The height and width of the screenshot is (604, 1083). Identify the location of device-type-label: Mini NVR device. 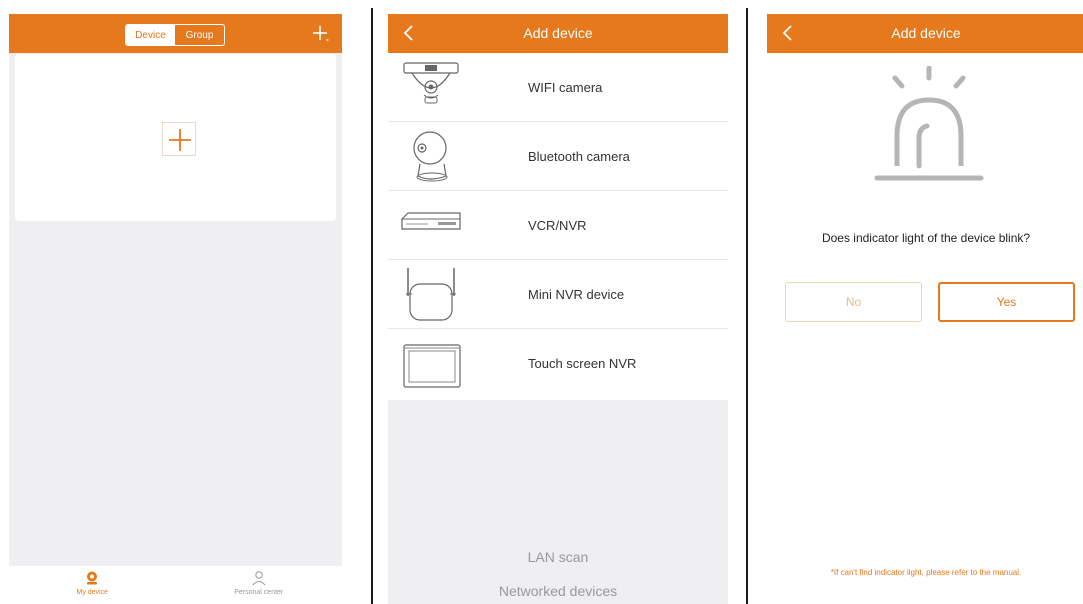
(576, 294).